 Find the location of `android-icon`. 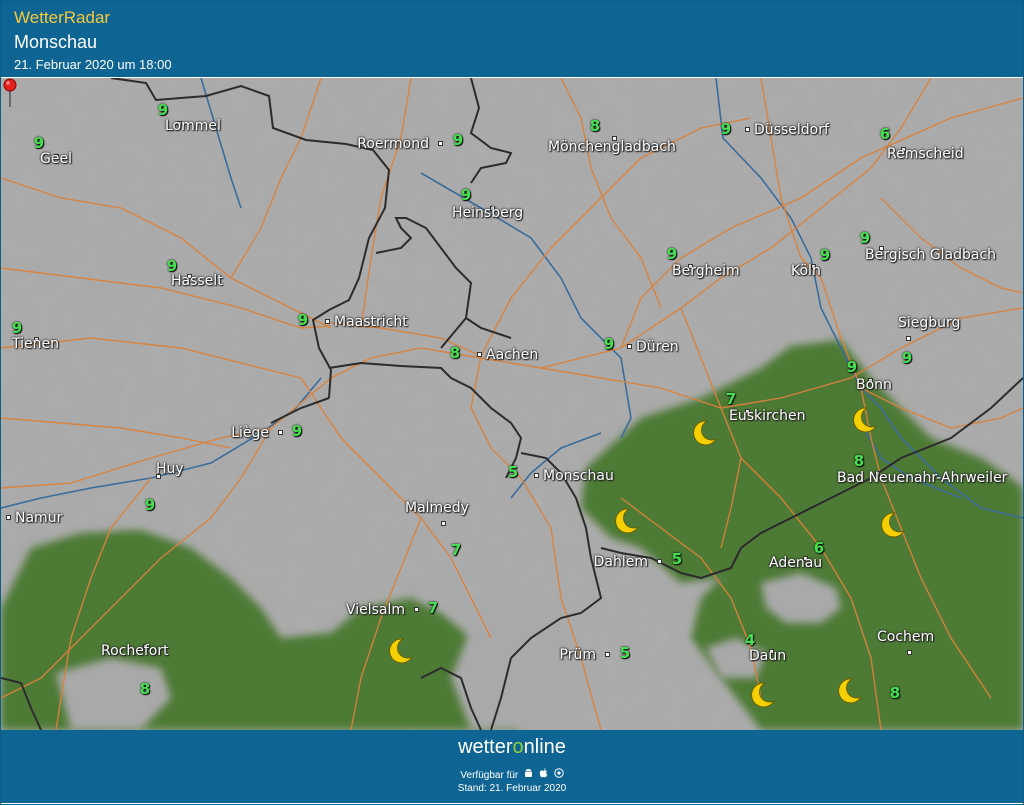

android-icon is located at coordinates (528, 774).